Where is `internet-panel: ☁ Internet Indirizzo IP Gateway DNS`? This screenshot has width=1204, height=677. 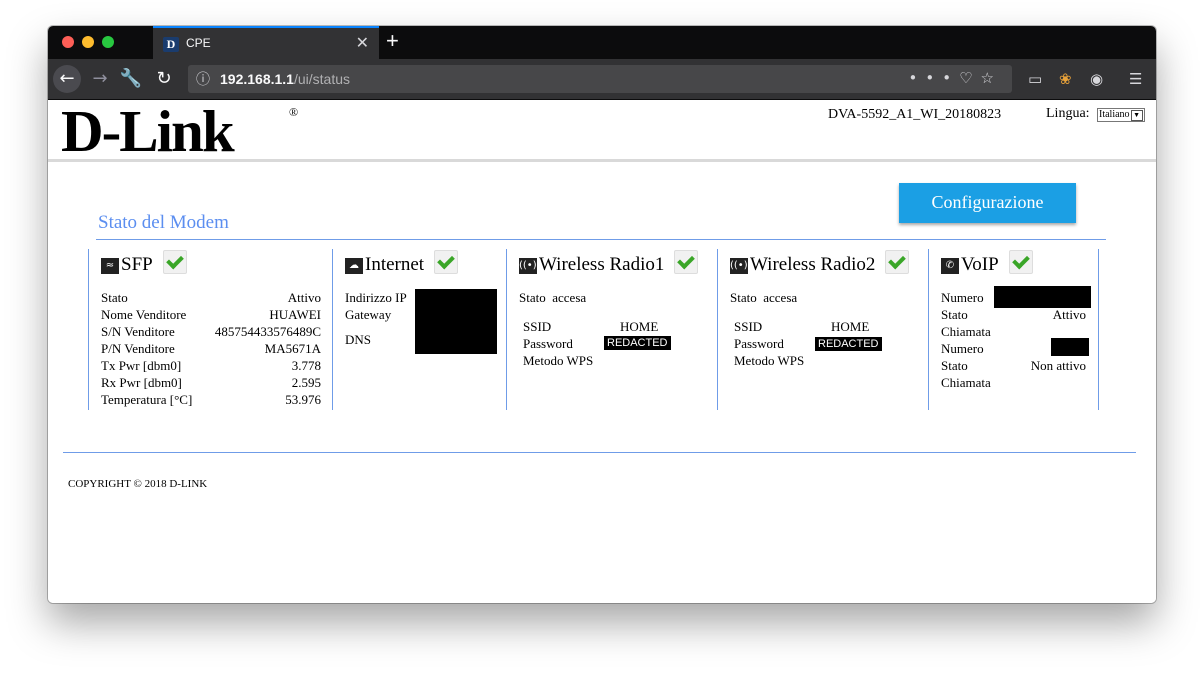 internet-panel: ☁ Internet Indirizzo IP Gateway DNS is located at coordinates (419, 329).